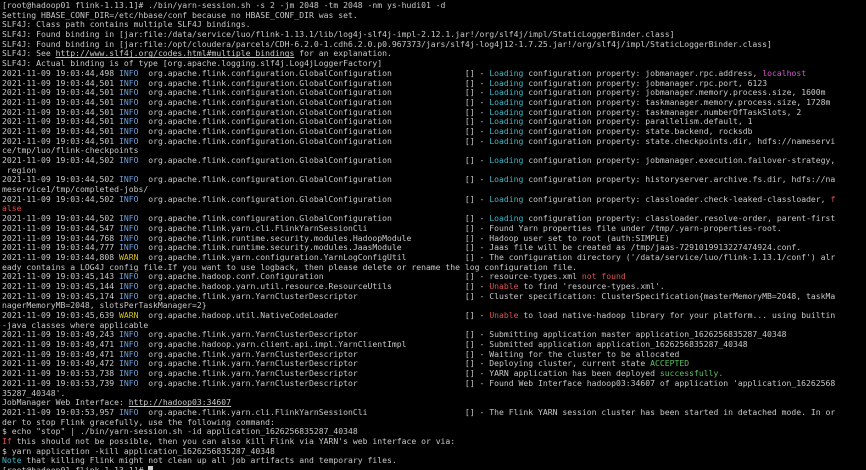 The image size is (866, 470). What do you see at coordinates (12, 460) in the screenshot?
I see `terminal-text: Note` at bounding box center [12, 460].